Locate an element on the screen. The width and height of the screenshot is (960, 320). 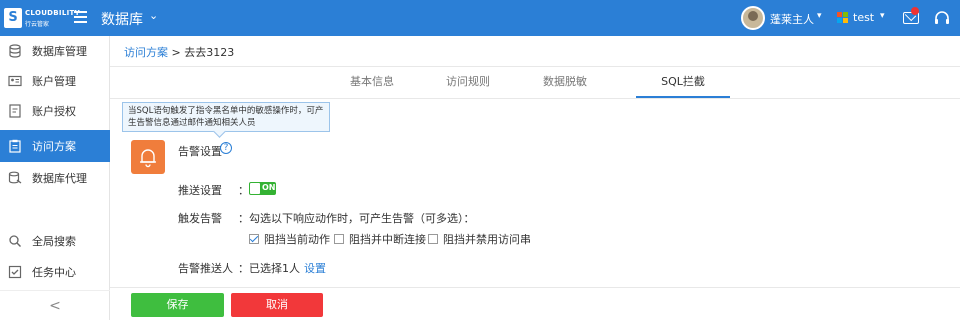
id-card-icon is located at coordinates (15, 81).